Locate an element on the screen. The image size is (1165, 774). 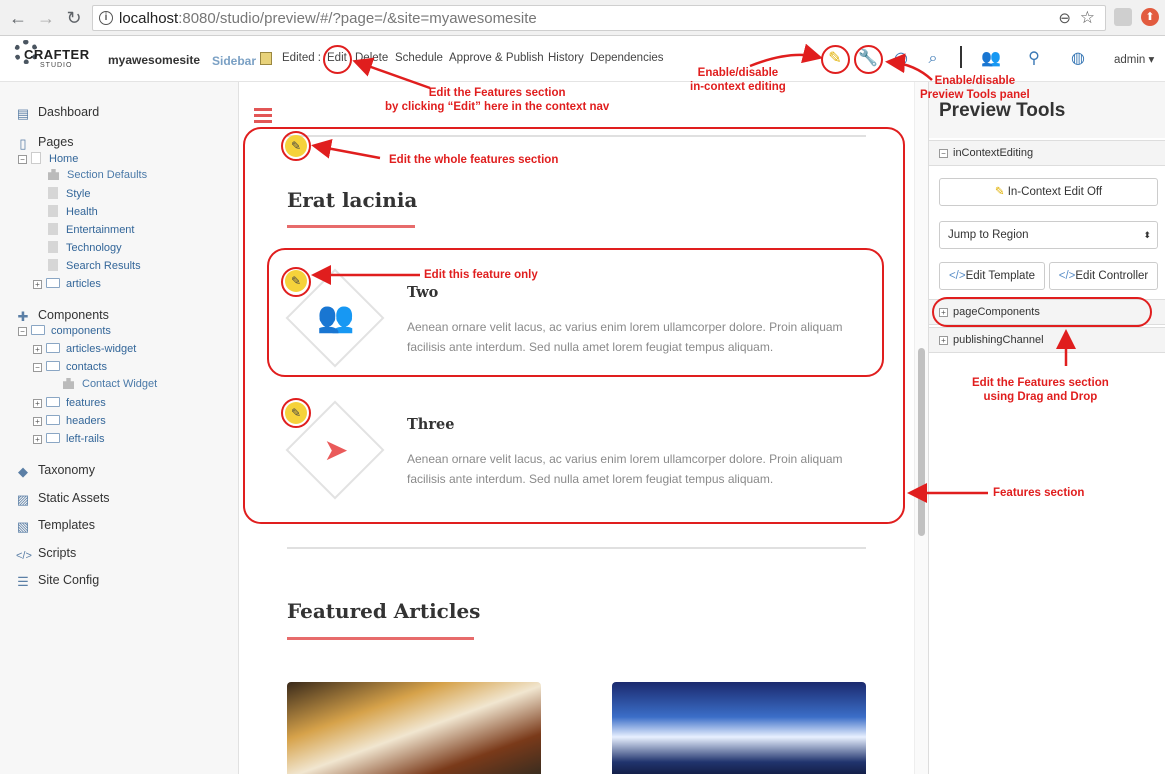
section-in-context-editing: − inContextEditing is located at coordinates (1047, 153).